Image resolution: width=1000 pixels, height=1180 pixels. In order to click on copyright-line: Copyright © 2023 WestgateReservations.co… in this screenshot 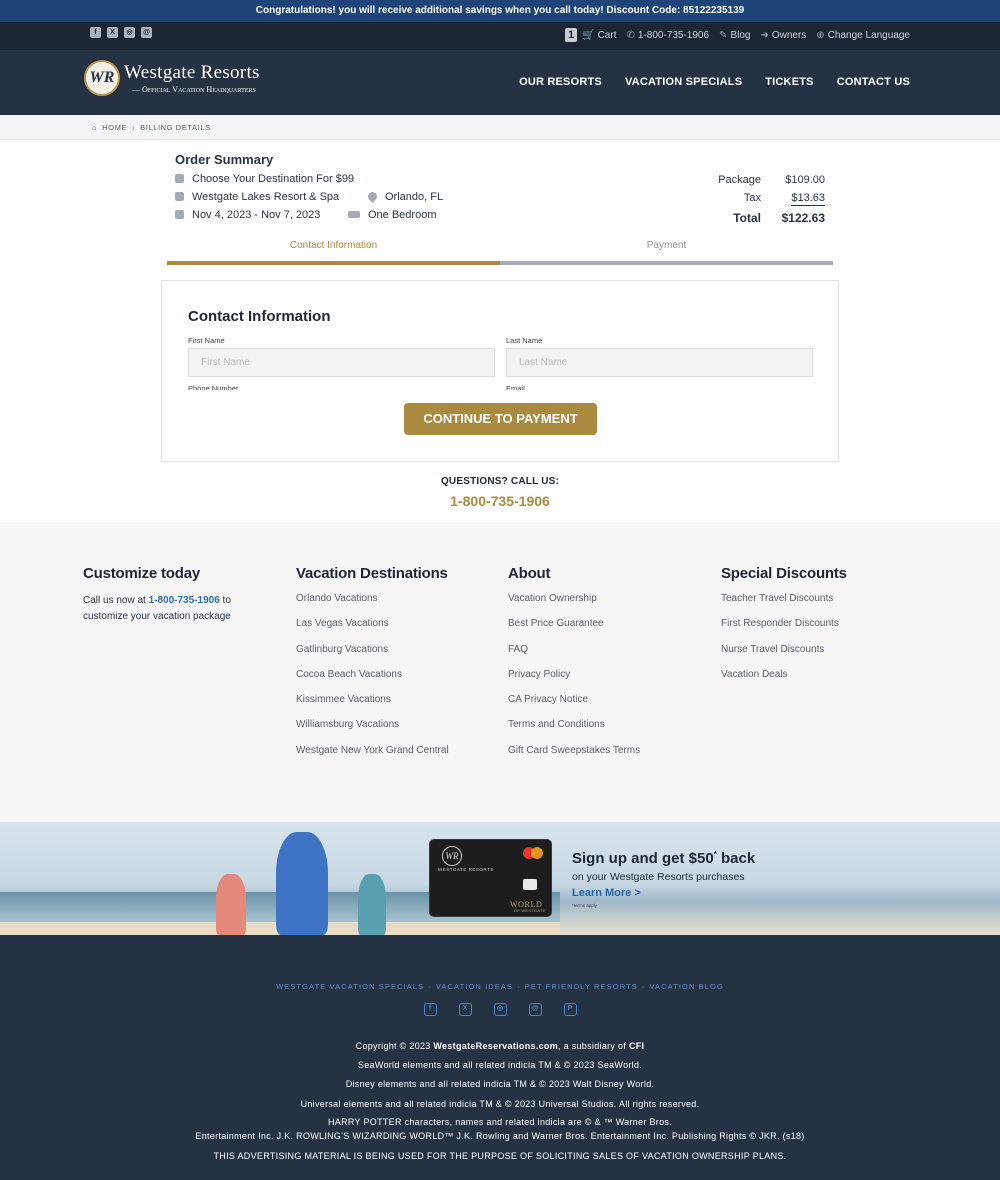, I will do `click(500, 1046)`.